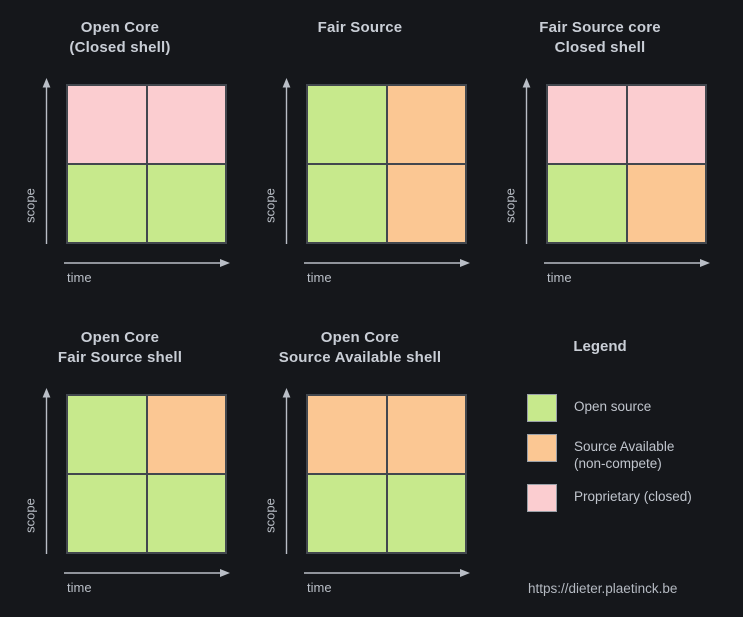  Describe the element at coordinates (613, 406) in the screenshot. I see `legend-label: Open source` at that location.